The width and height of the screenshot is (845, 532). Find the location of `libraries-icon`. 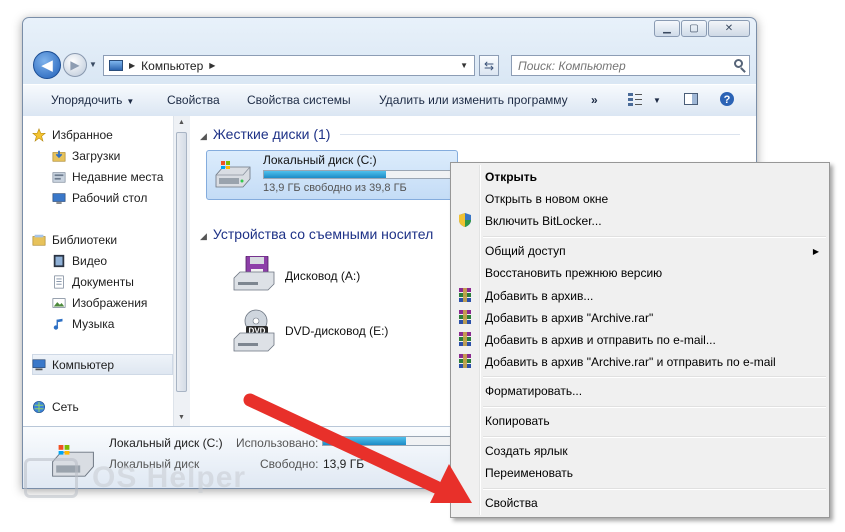

libraries-icon is located at coordinates (39, 240).